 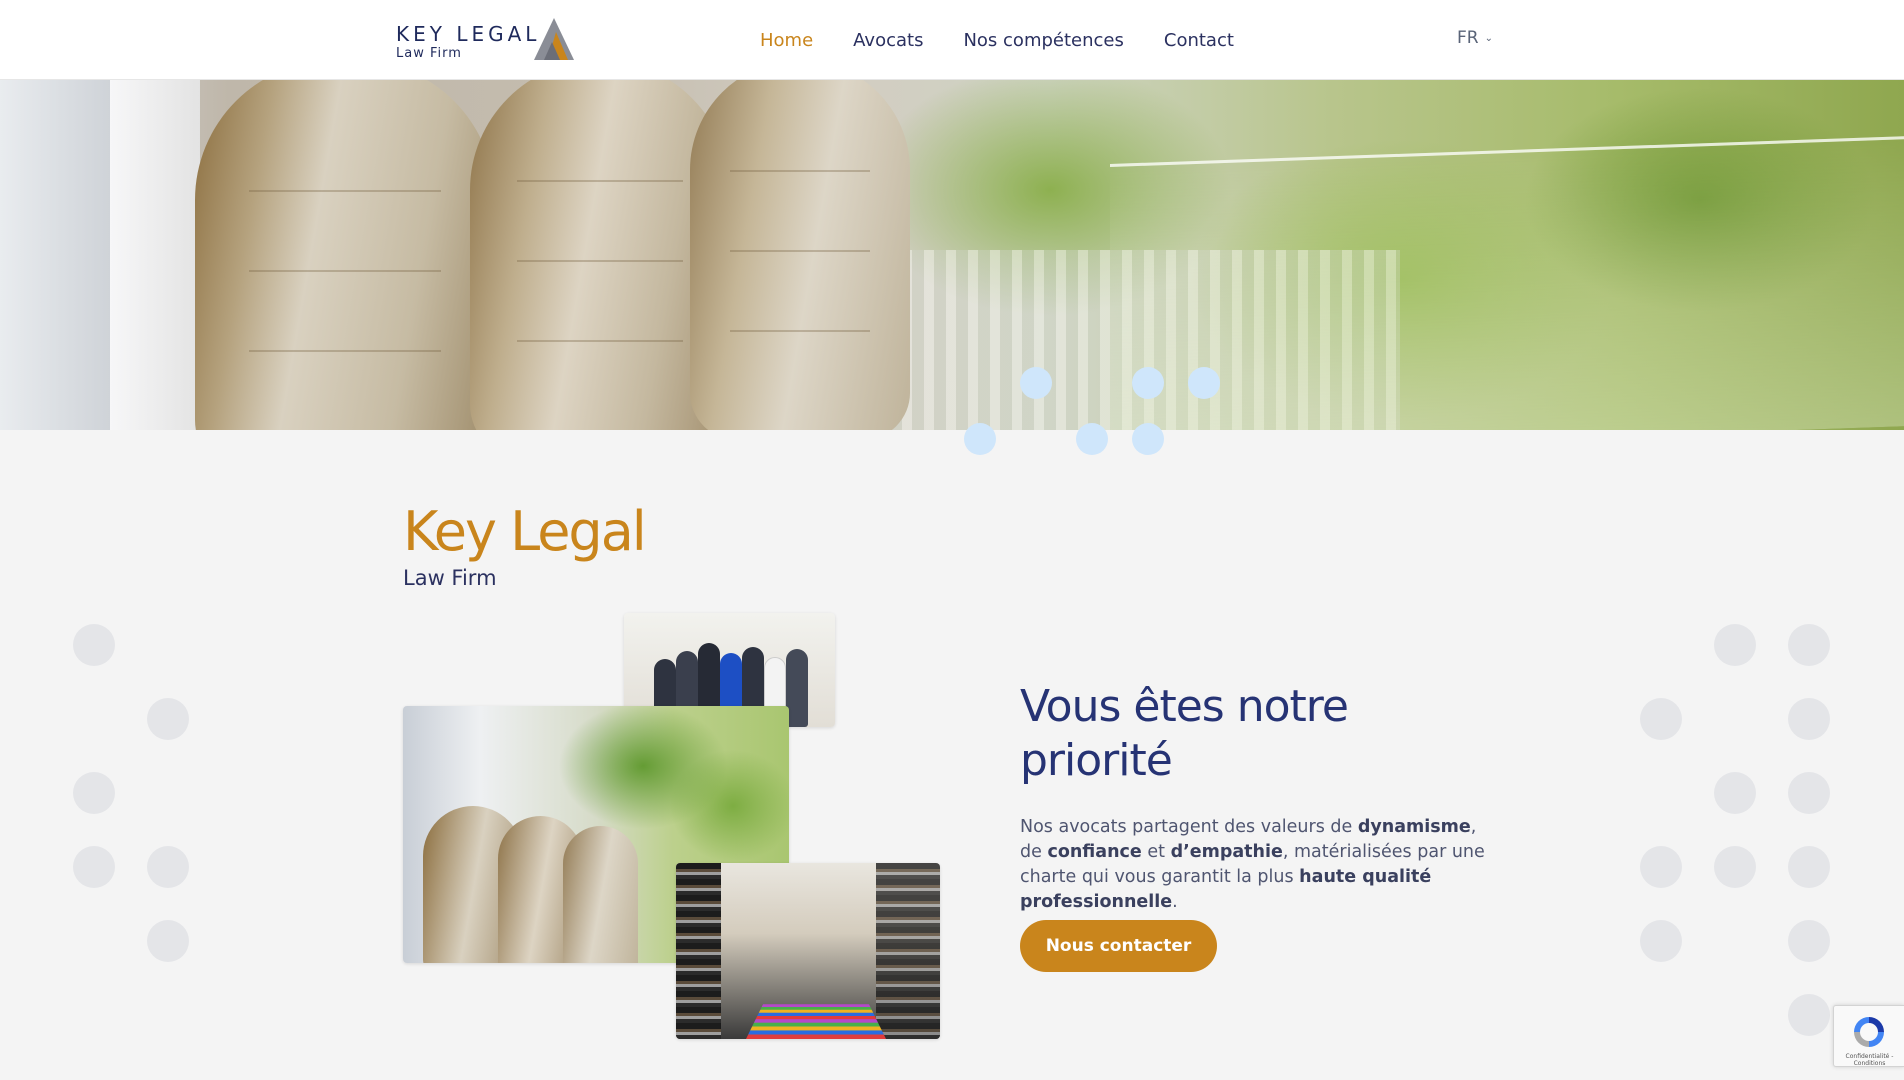 What do you see at coordinates (1184, 733) in the screenshot?
I see `priority-heading: Vous êtes notre priorité` at bounding box center [1184, 733].